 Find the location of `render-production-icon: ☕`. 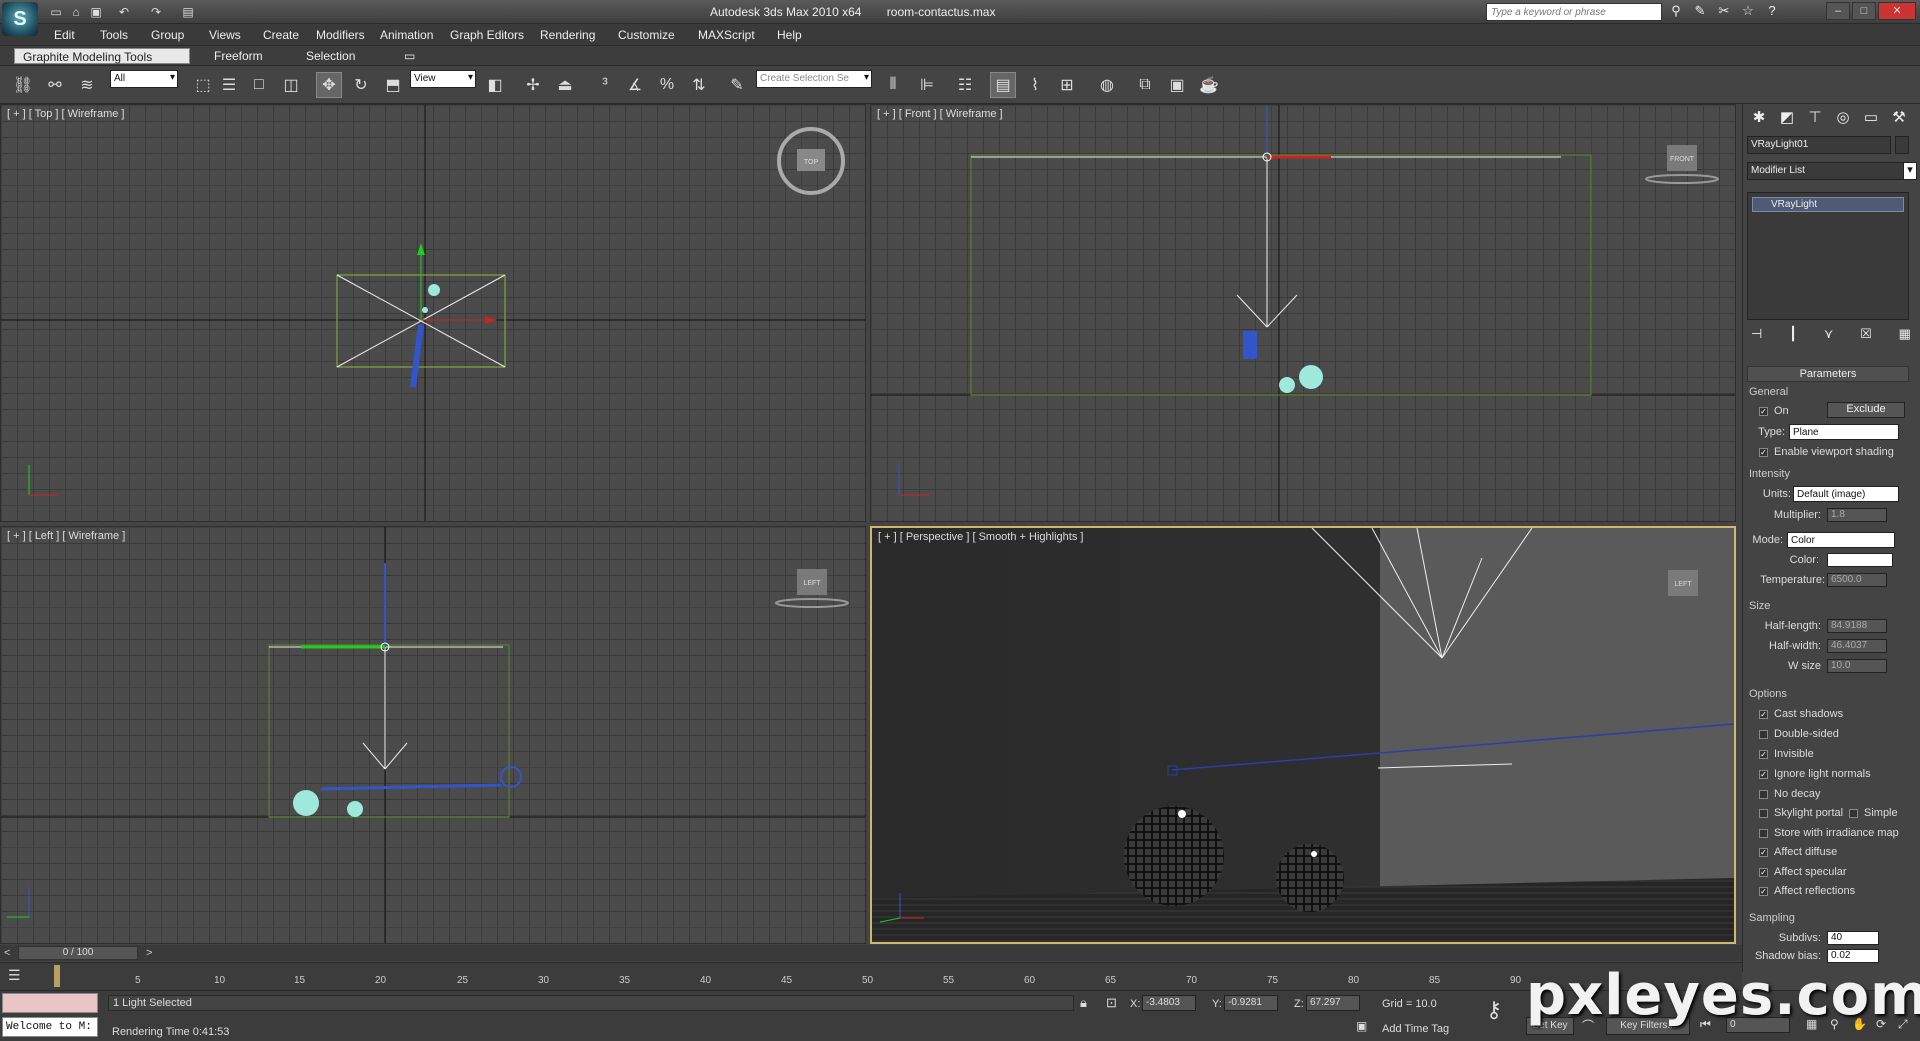

render-production-icon: ☕ is located at coordinates (1209, 85).